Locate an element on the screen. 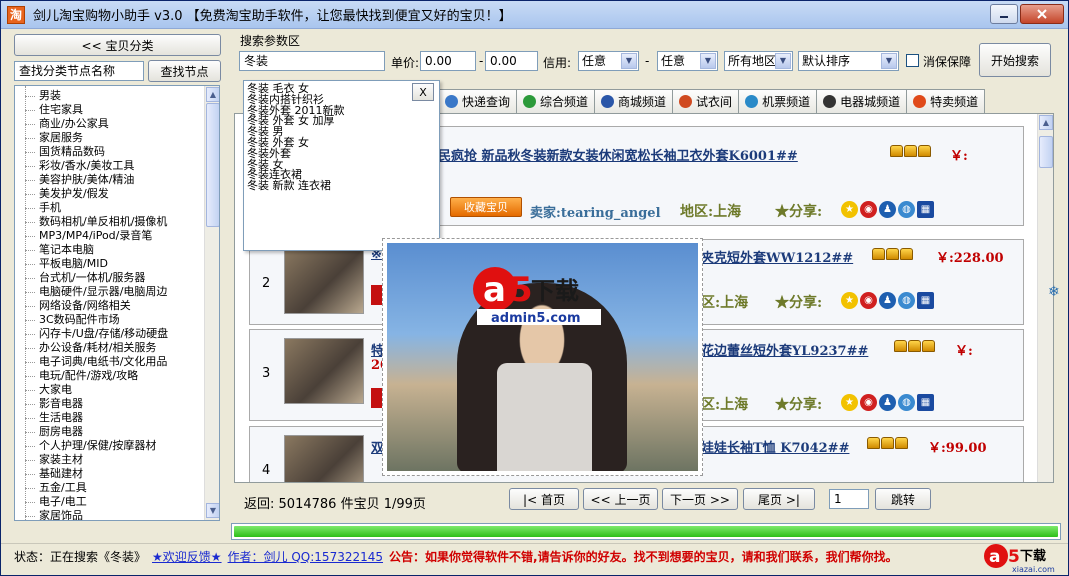  category-item: 大家电 is located at coordinates (55, 390).